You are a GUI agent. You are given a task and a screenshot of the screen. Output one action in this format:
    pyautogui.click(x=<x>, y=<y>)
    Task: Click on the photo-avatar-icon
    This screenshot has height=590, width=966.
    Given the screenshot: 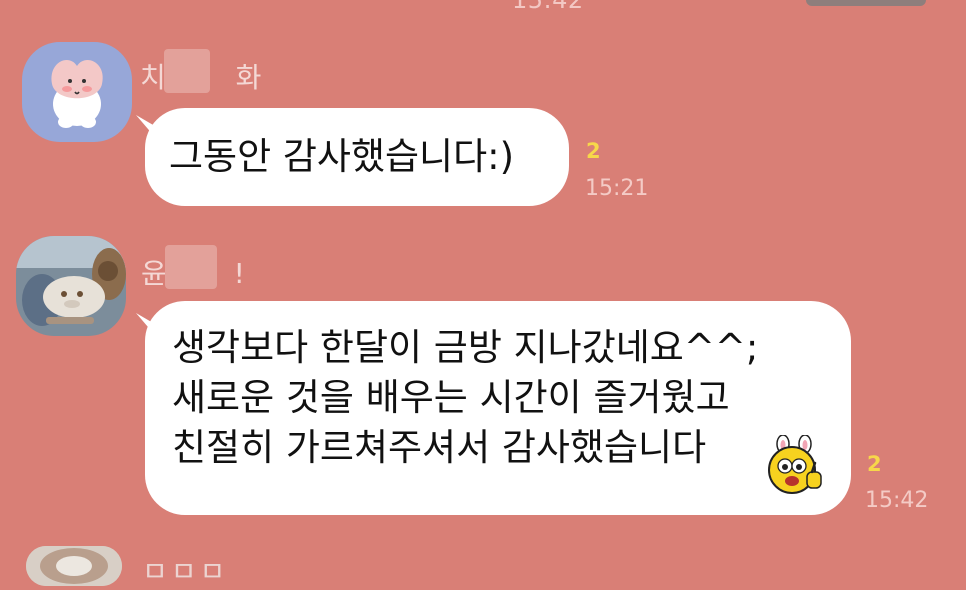 What is the action you would take?
    pyautogui.click(x=74, y=566)
    